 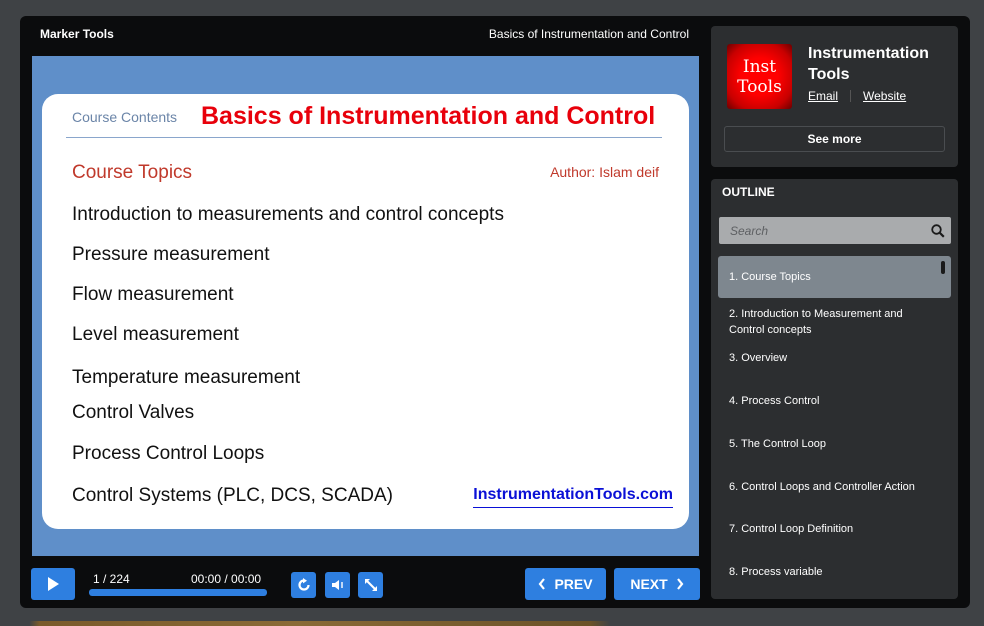 I want to click on topic-item: Level measurement, so click(x=155, y=334).